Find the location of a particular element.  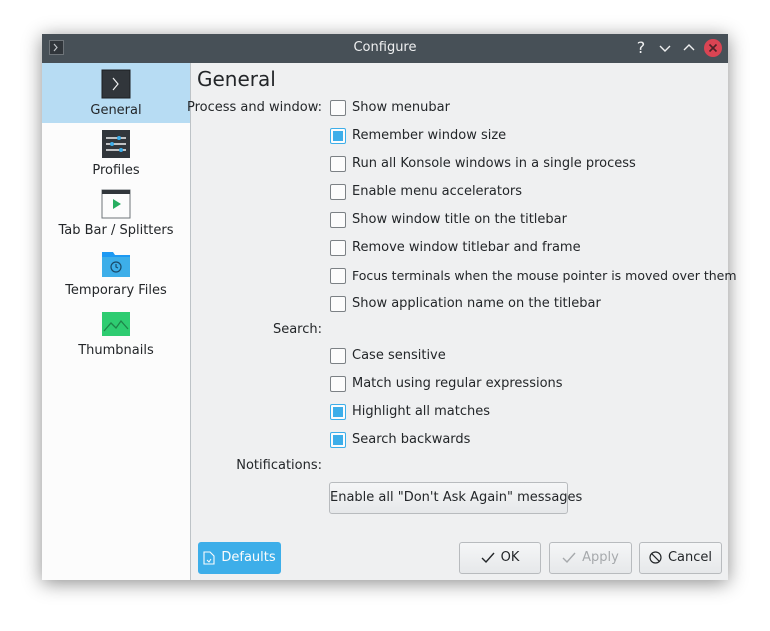

close-button is located at coordinates (713, 48).